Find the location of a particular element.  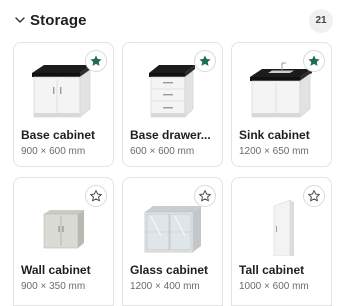

item-dimensions: 1000 × 600 mm is located at coordinates (274, 286).